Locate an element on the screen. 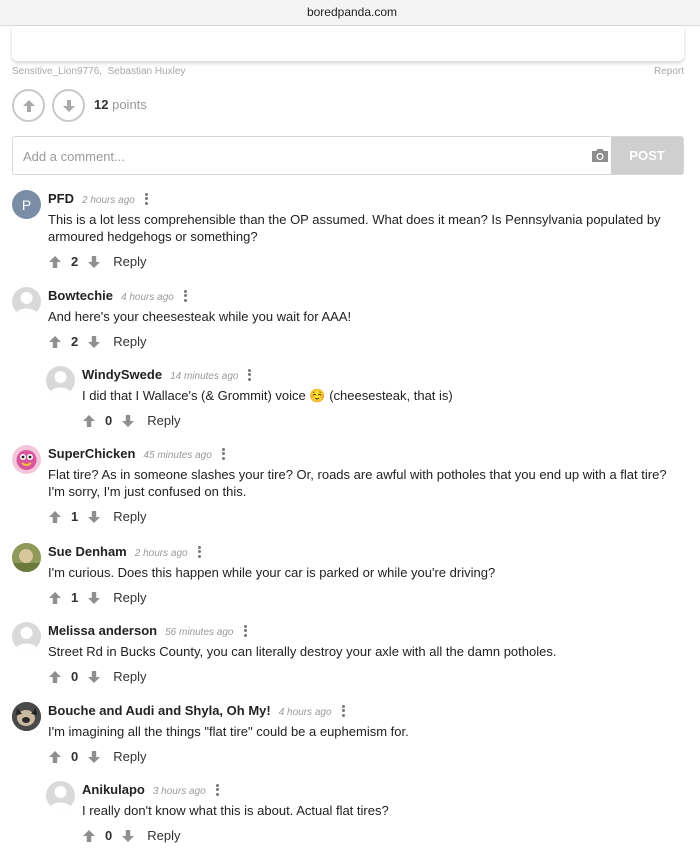 This screenshot has width=700, height=865. downvote-button is located at coordinates (68, 105).